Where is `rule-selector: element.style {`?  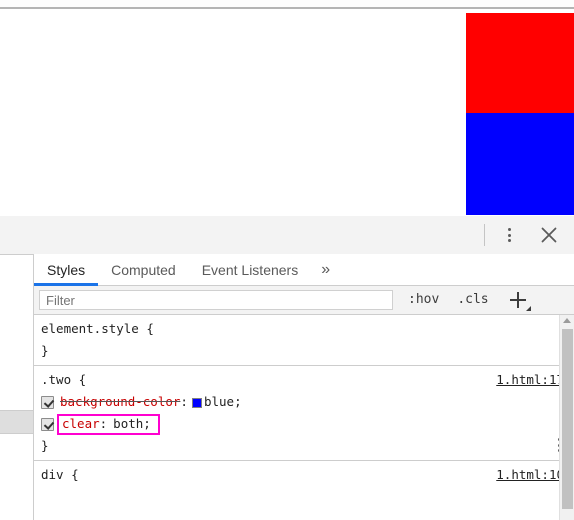
rule-selector: element.style { is located at coordinates (97, 328).